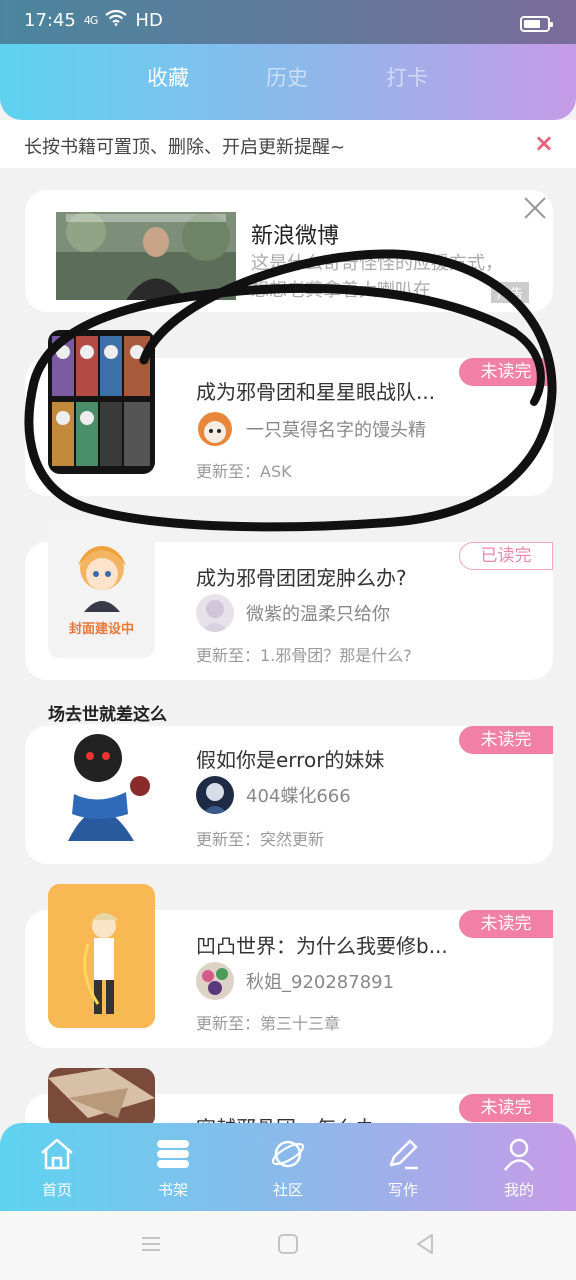  Describe the element at coordinates (288, 60) in the screenshot. I see `header: 17:45 4G HD 收藏 历史 打卡` at that location.